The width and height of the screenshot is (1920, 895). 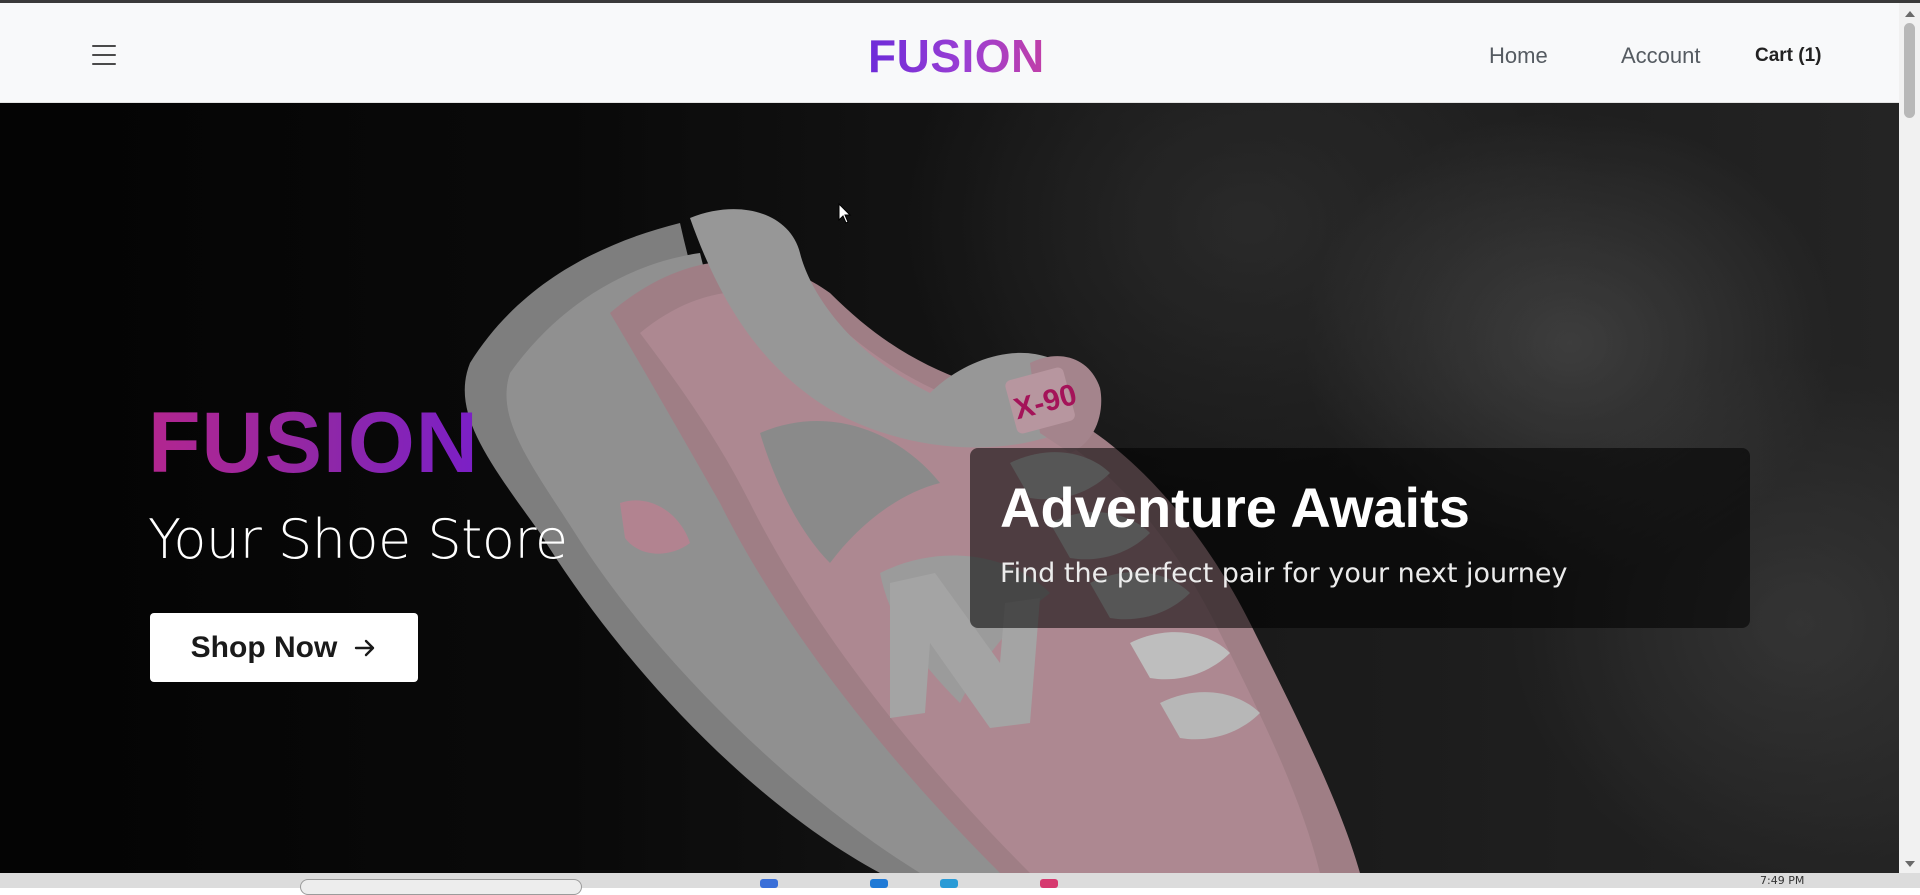 I want to click on shop-now-button: Shop Now, so click(x=284, y=647).